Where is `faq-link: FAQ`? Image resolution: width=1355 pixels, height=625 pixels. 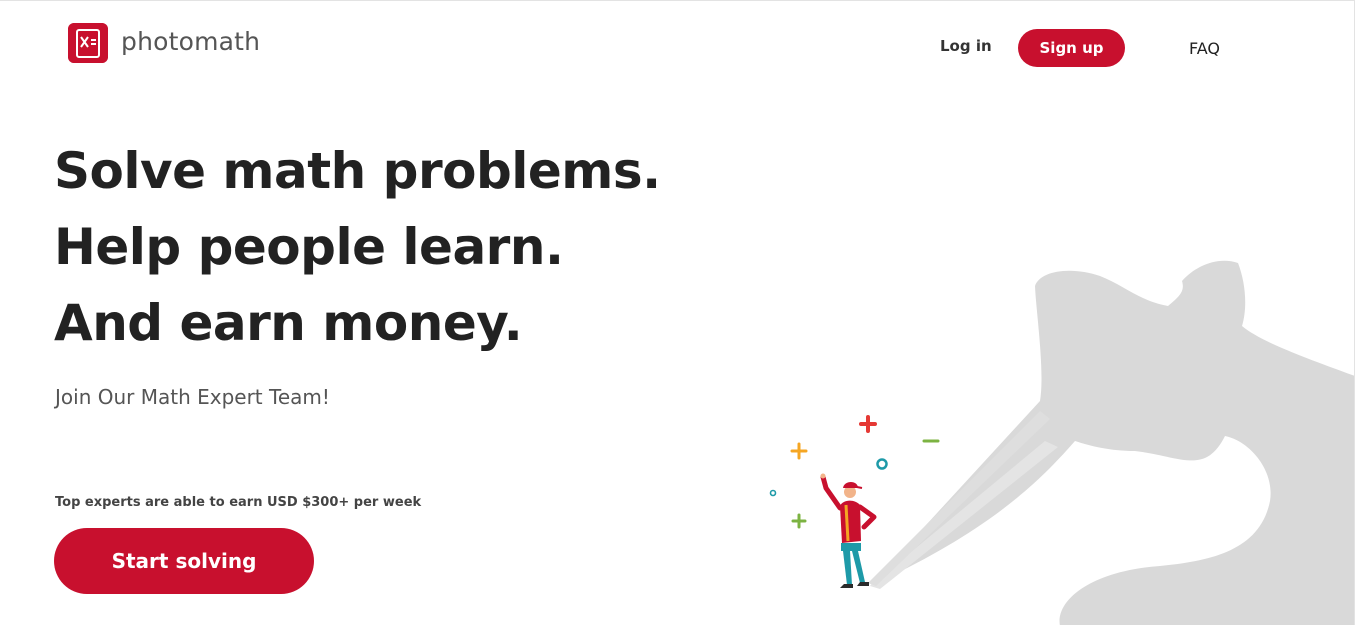
faq-link: FAQ is located at coordinates (1204, 48).